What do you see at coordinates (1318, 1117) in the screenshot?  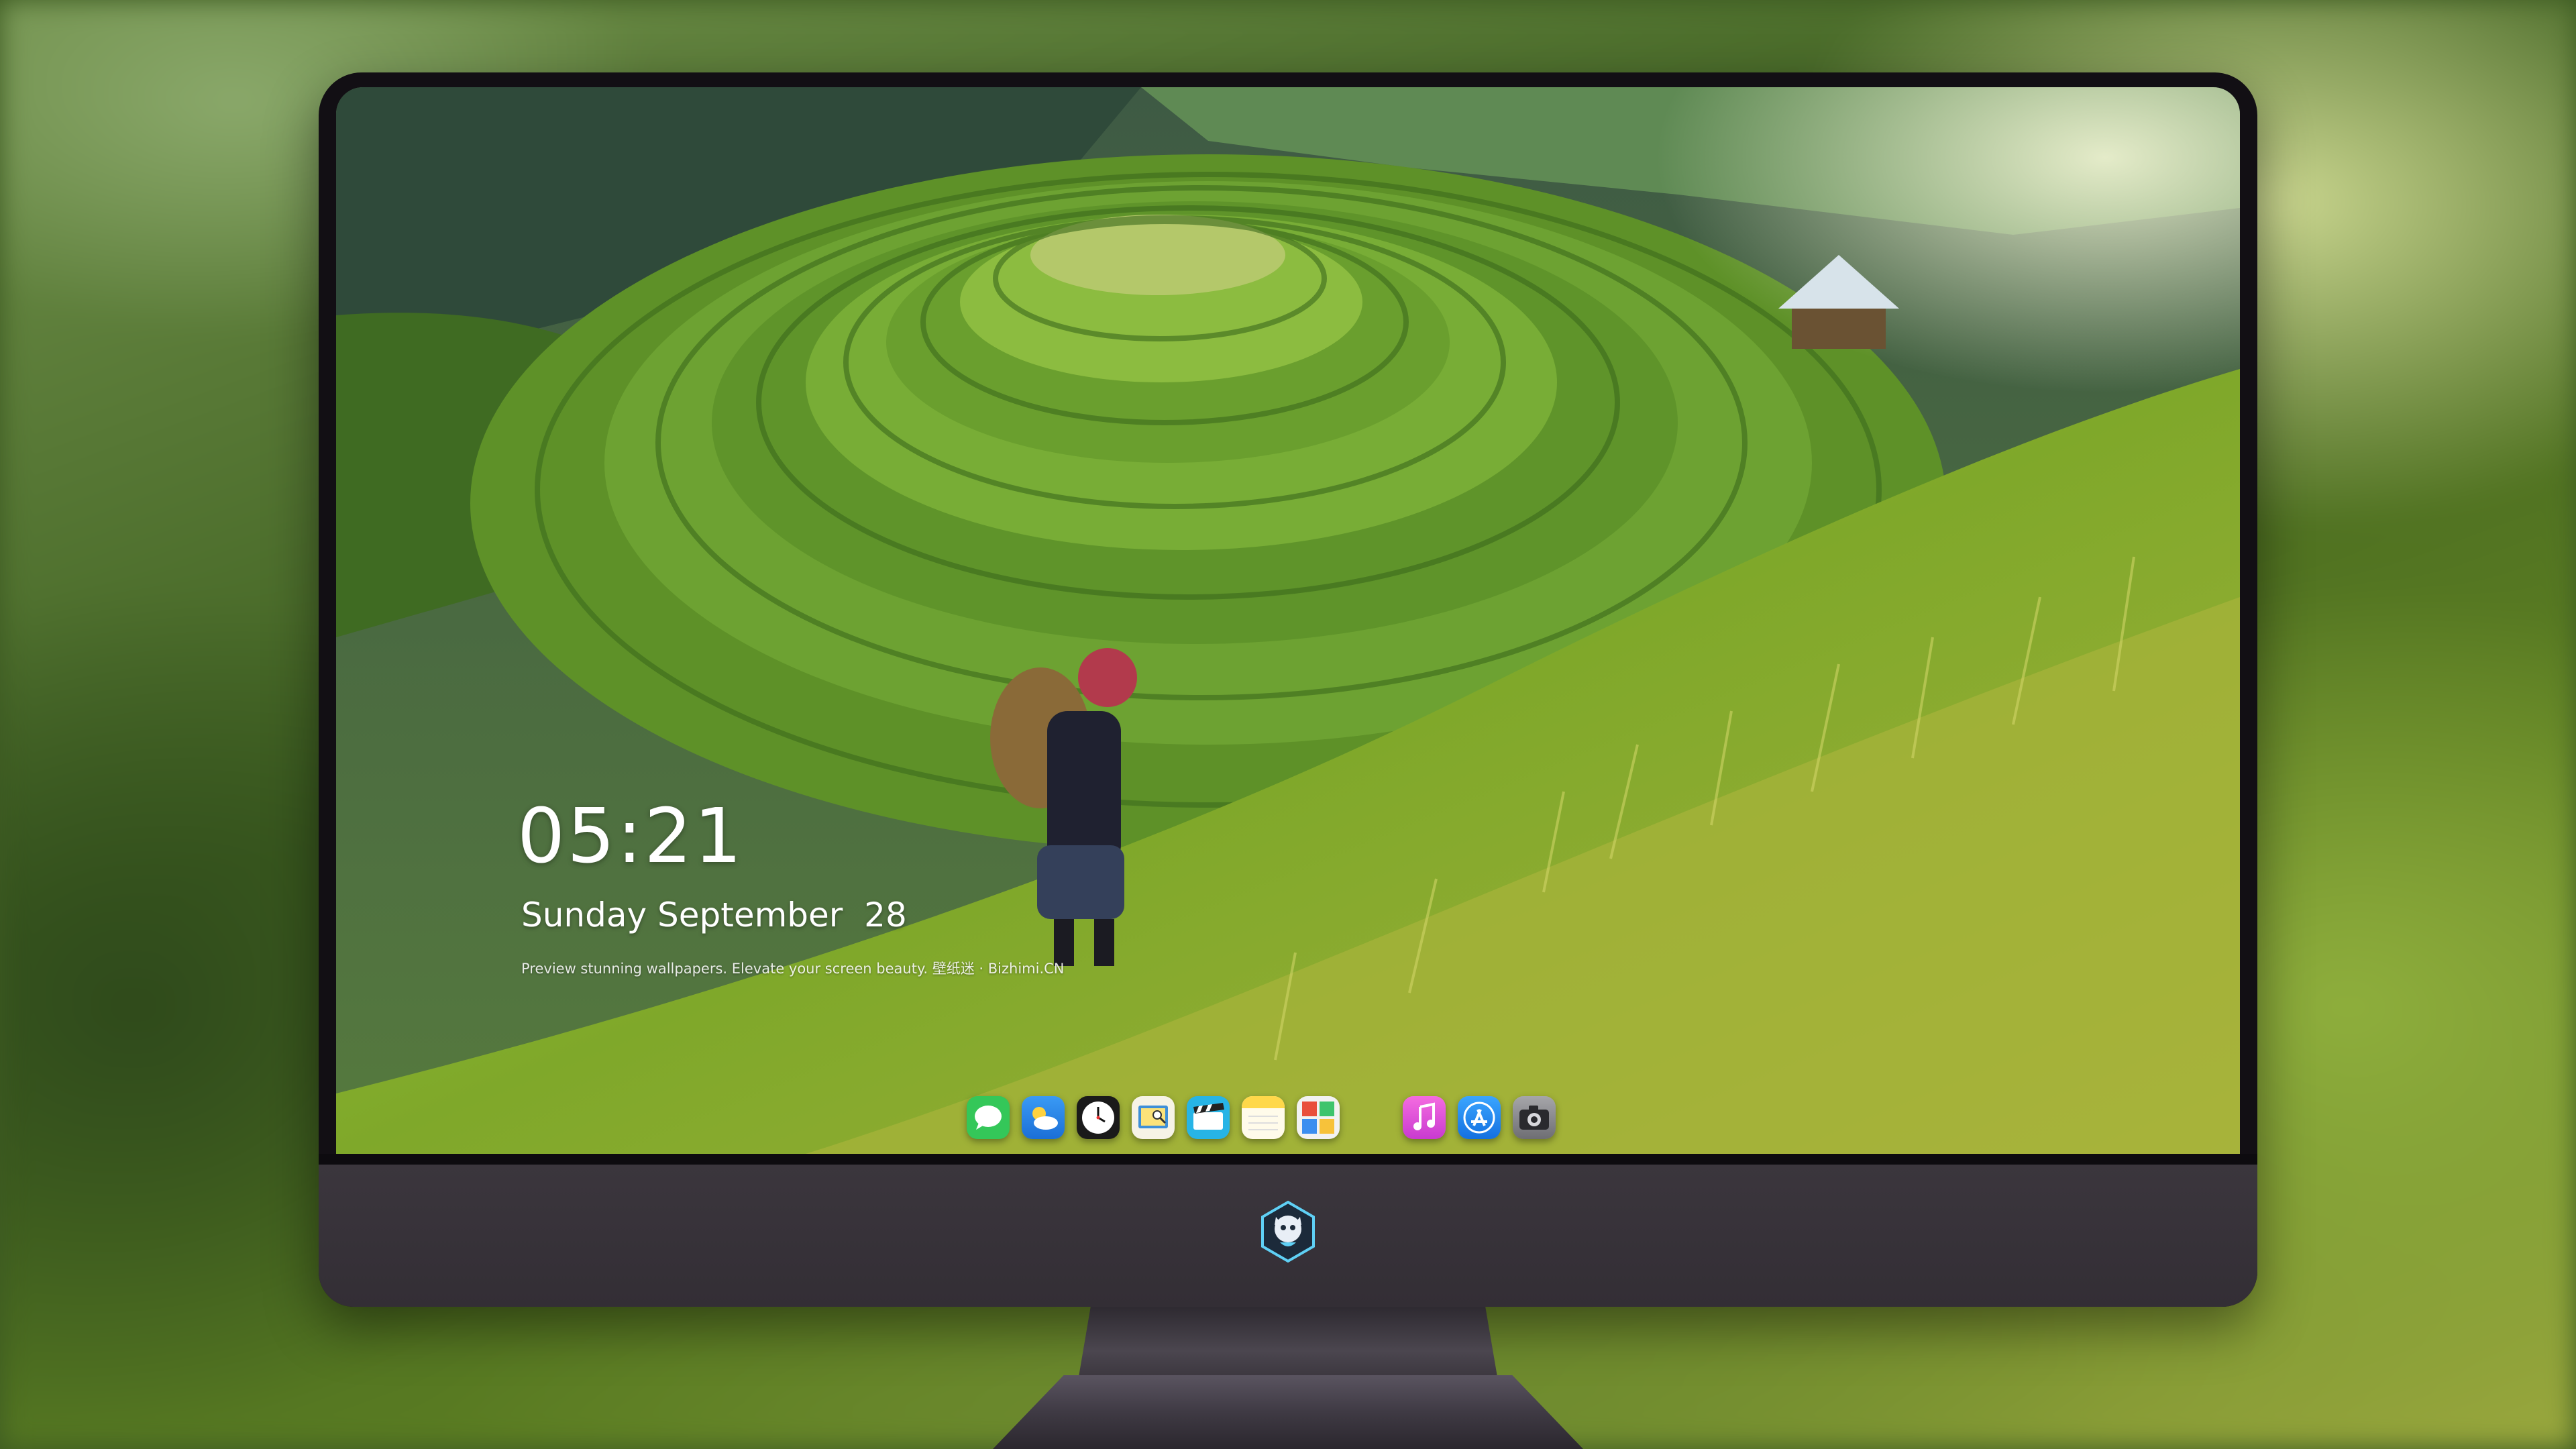 I see `photo-booth-icon` at bounding box center [1318, 1117].